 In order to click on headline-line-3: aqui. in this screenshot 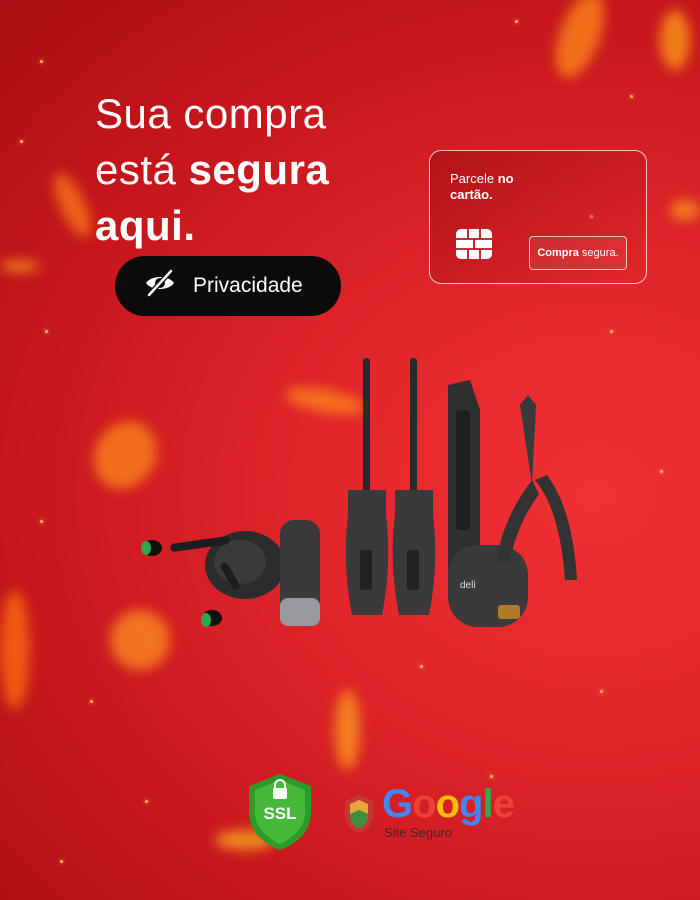, I will do `click(145, 225)`.